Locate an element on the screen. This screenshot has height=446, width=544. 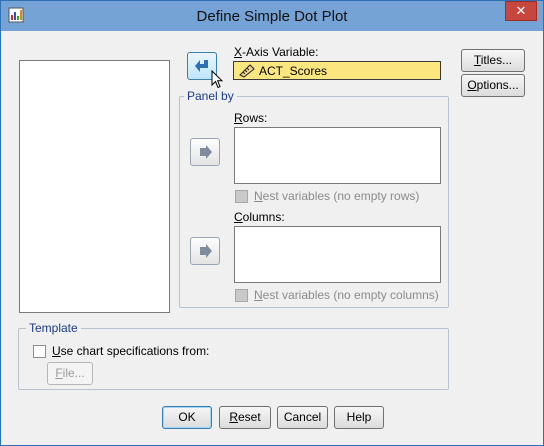
panel-by-legend: Panel by is located at coordinates (210, 96).